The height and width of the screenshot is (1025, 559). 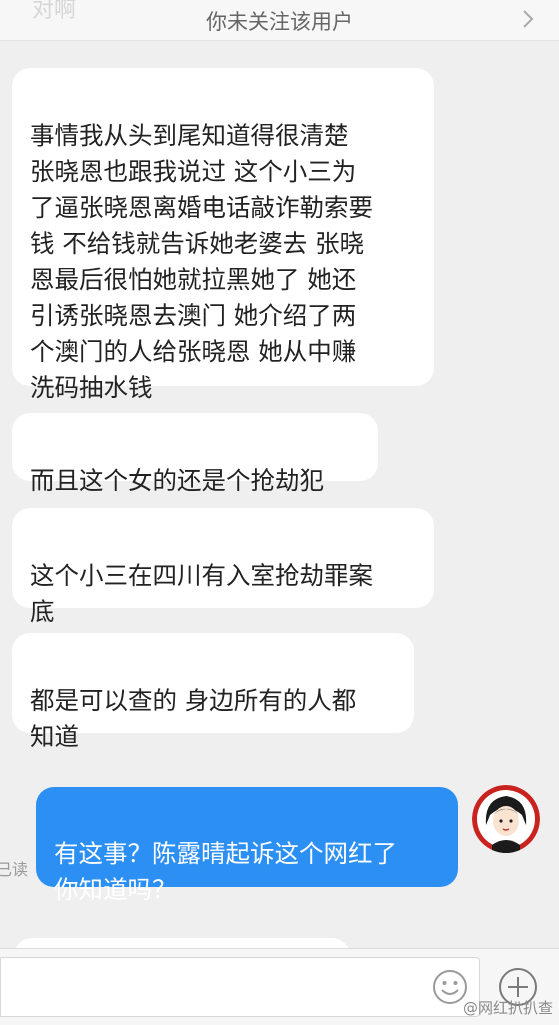 I want to click on incoming-message-bubble: 而且这个女的还是个抢劫犯, so click(x=195, y=454).